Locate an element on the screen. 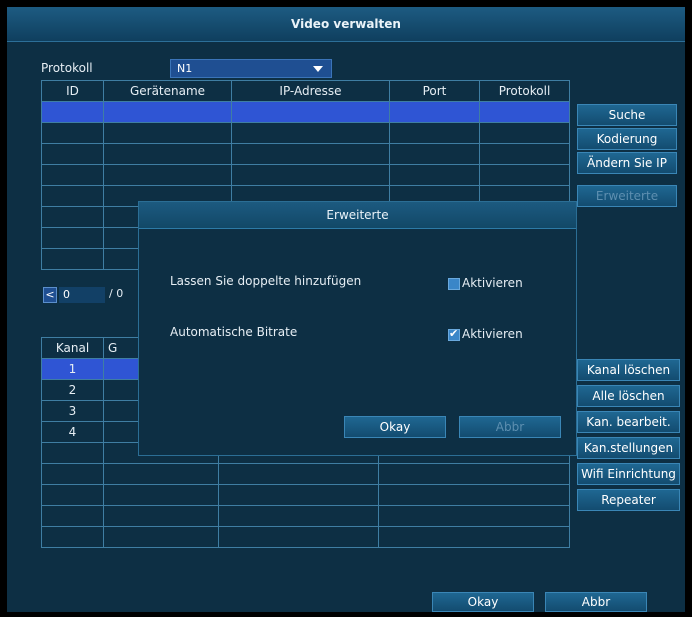 This screenshot has width=692, height=617. header-id: ID is located at coordinates (72, 91).